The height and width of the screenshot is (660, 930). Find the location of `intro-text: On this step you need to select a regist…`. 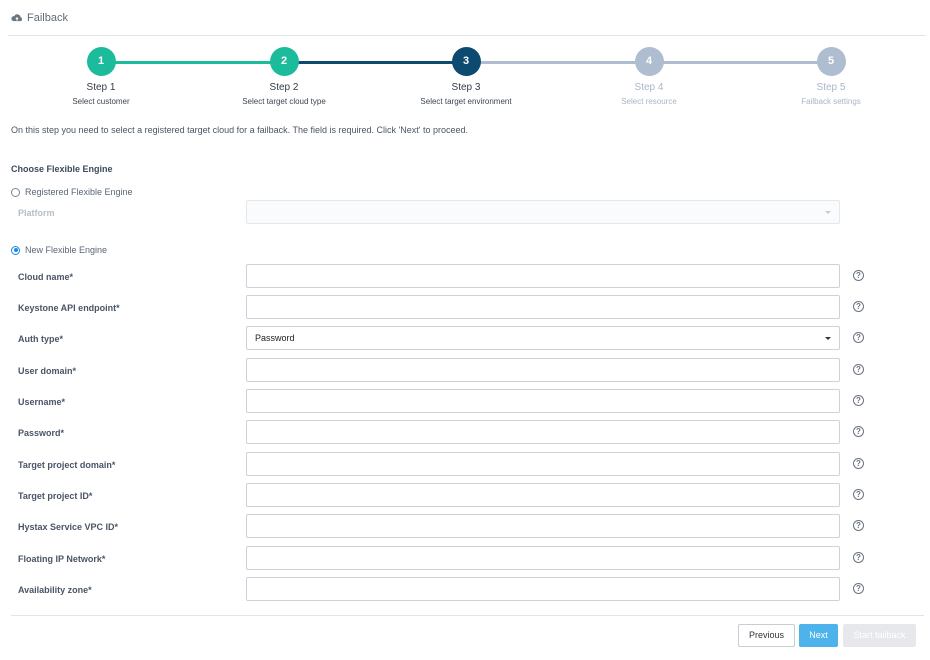

intro-text: On this step you need to select a regist… is located at coordinates (240, 130).